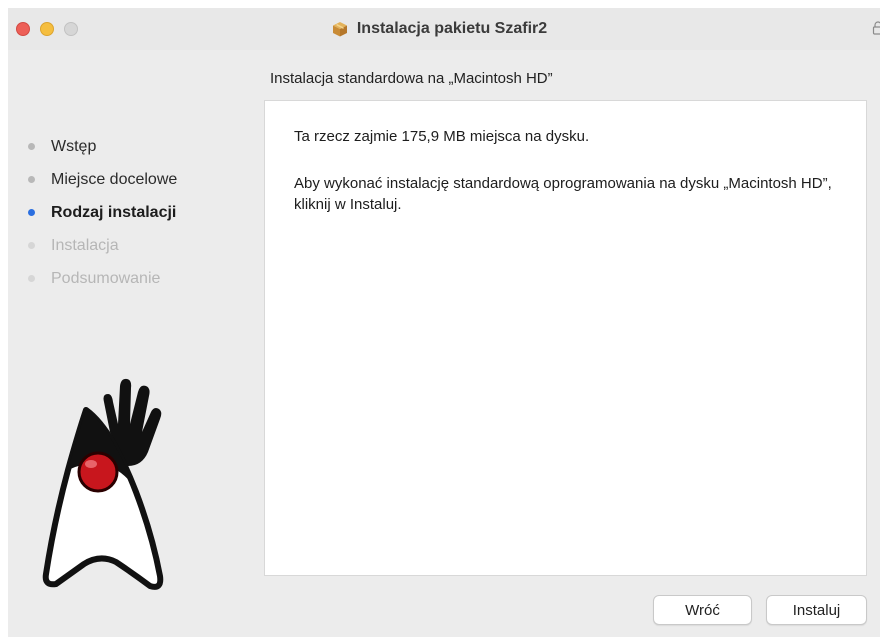  Describe the element at coordinates (106, 278) in the screenshot. I see `step-label: Podsumowanie` at that location.